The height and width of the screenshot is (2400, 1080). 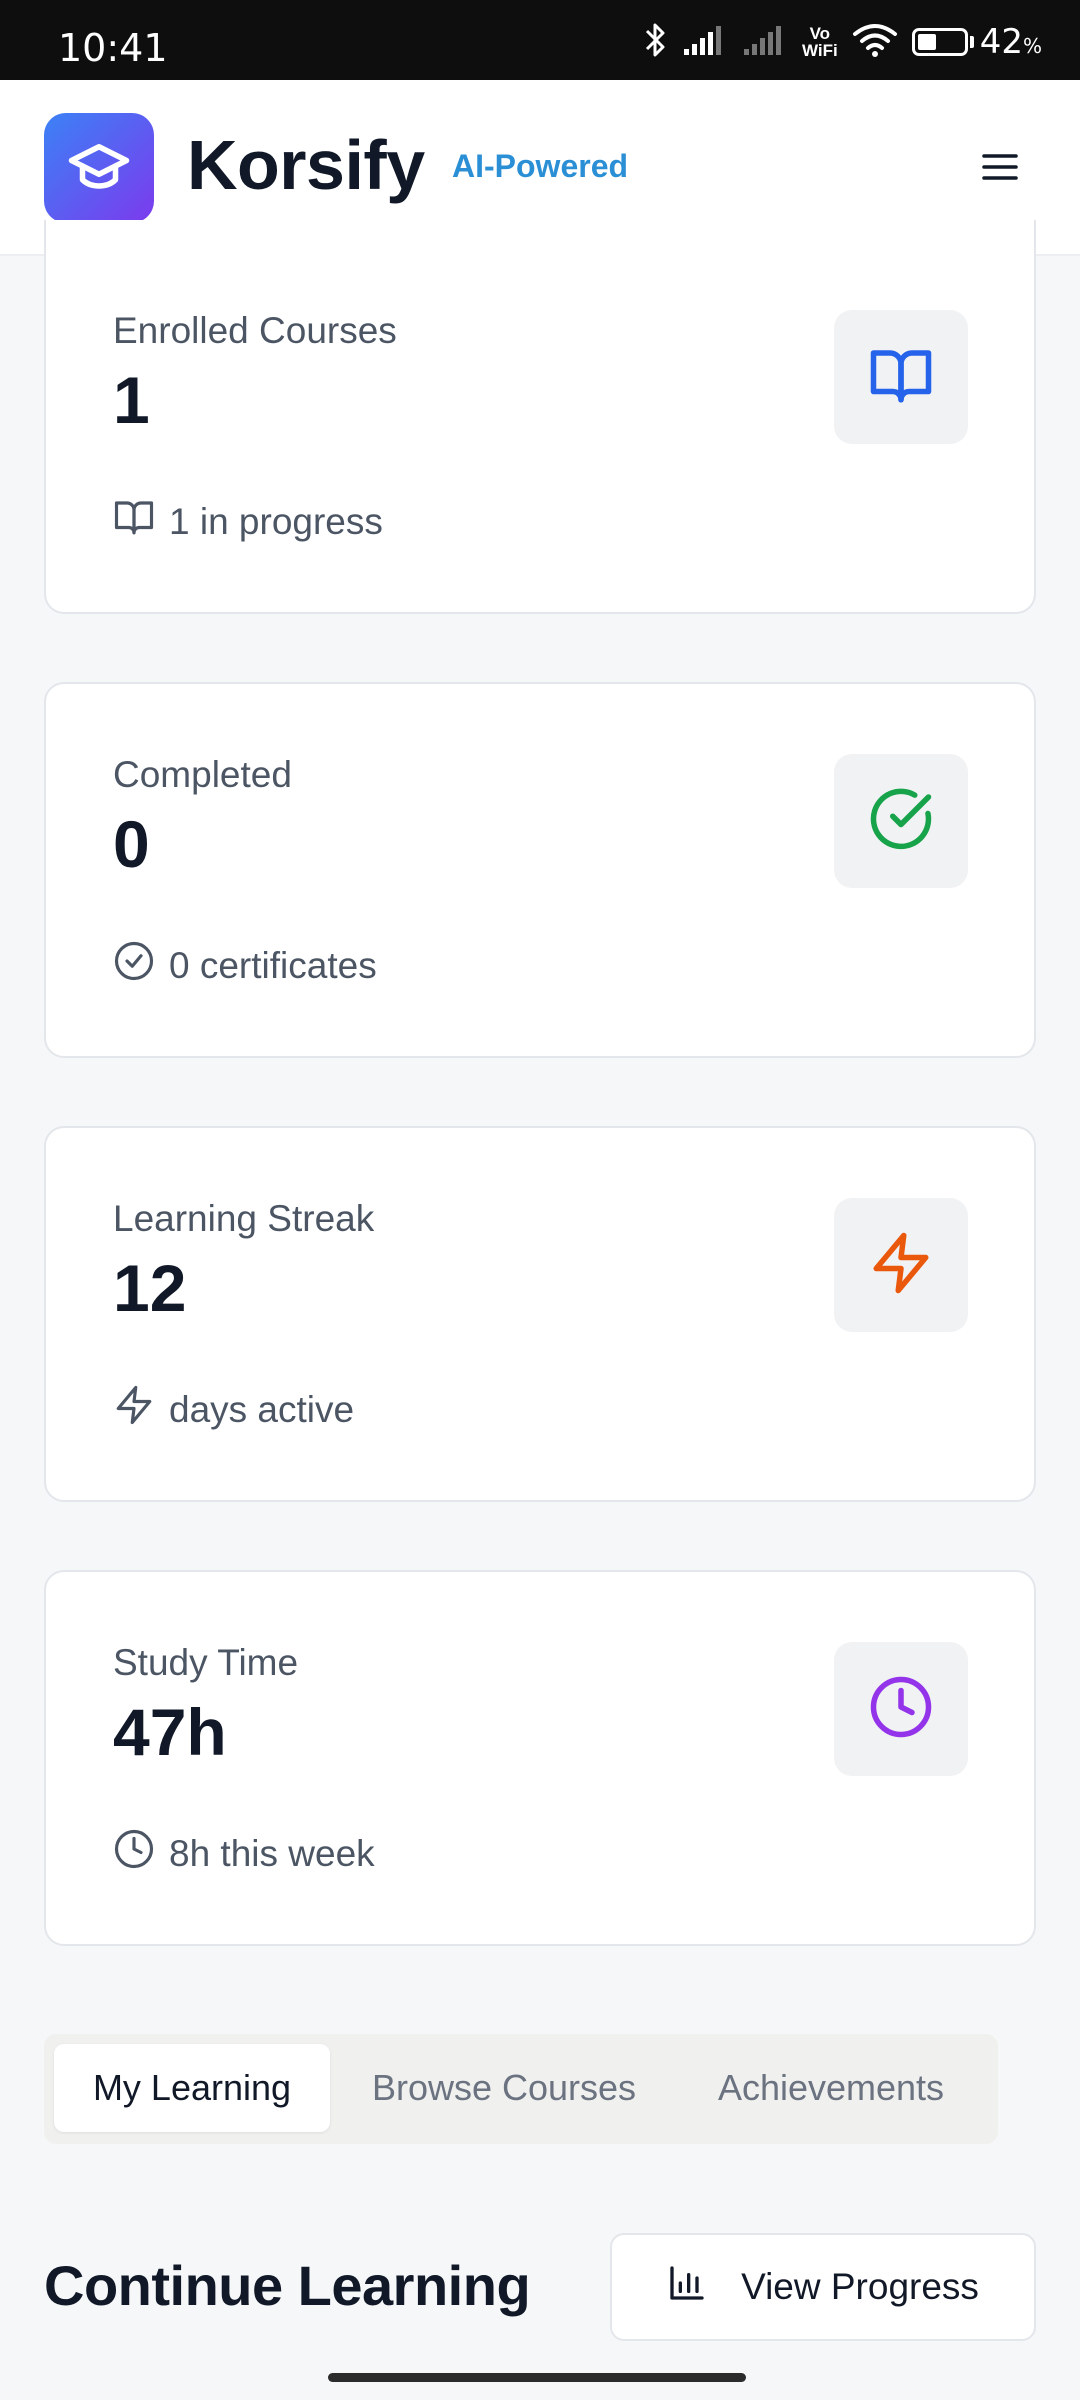 I want to click on stat-value: 12, so click(x=150, y=1288).